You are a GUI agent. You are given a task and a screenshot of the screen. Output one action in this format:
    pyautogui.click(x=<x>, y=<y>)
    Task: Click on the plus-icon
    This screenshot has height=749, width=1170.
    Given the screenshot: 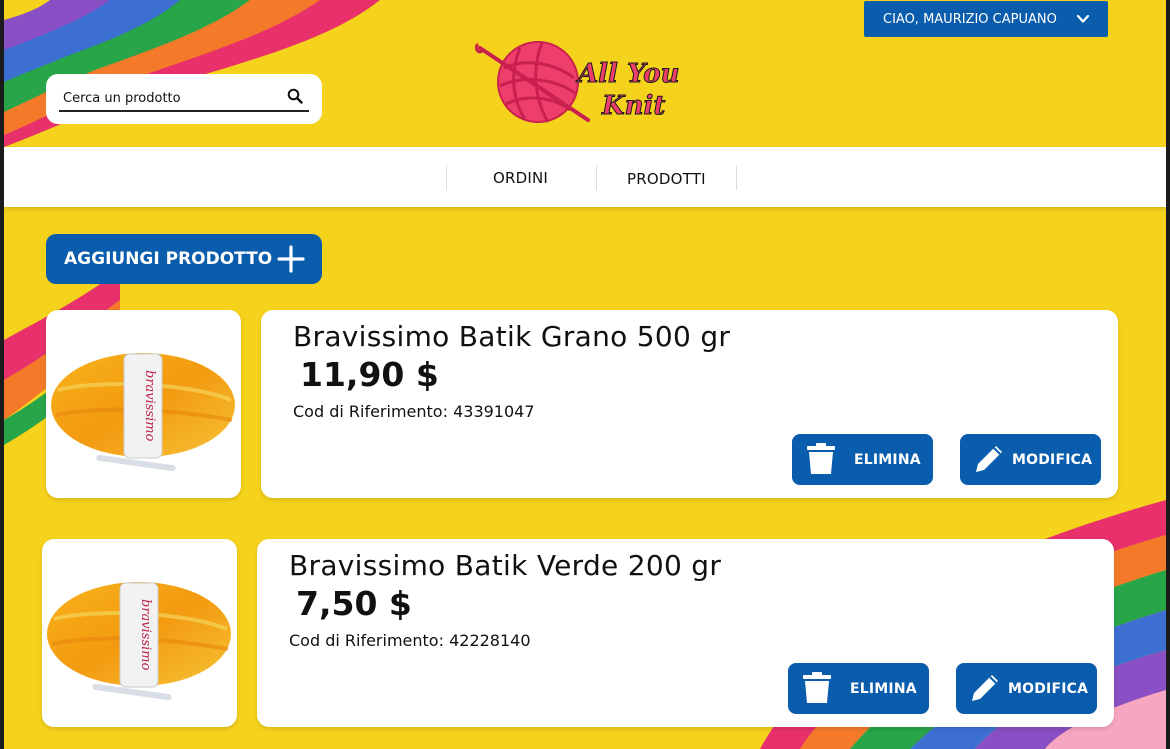 What is the action you would take?
    pyautogui.click(x=291, y=259)
    